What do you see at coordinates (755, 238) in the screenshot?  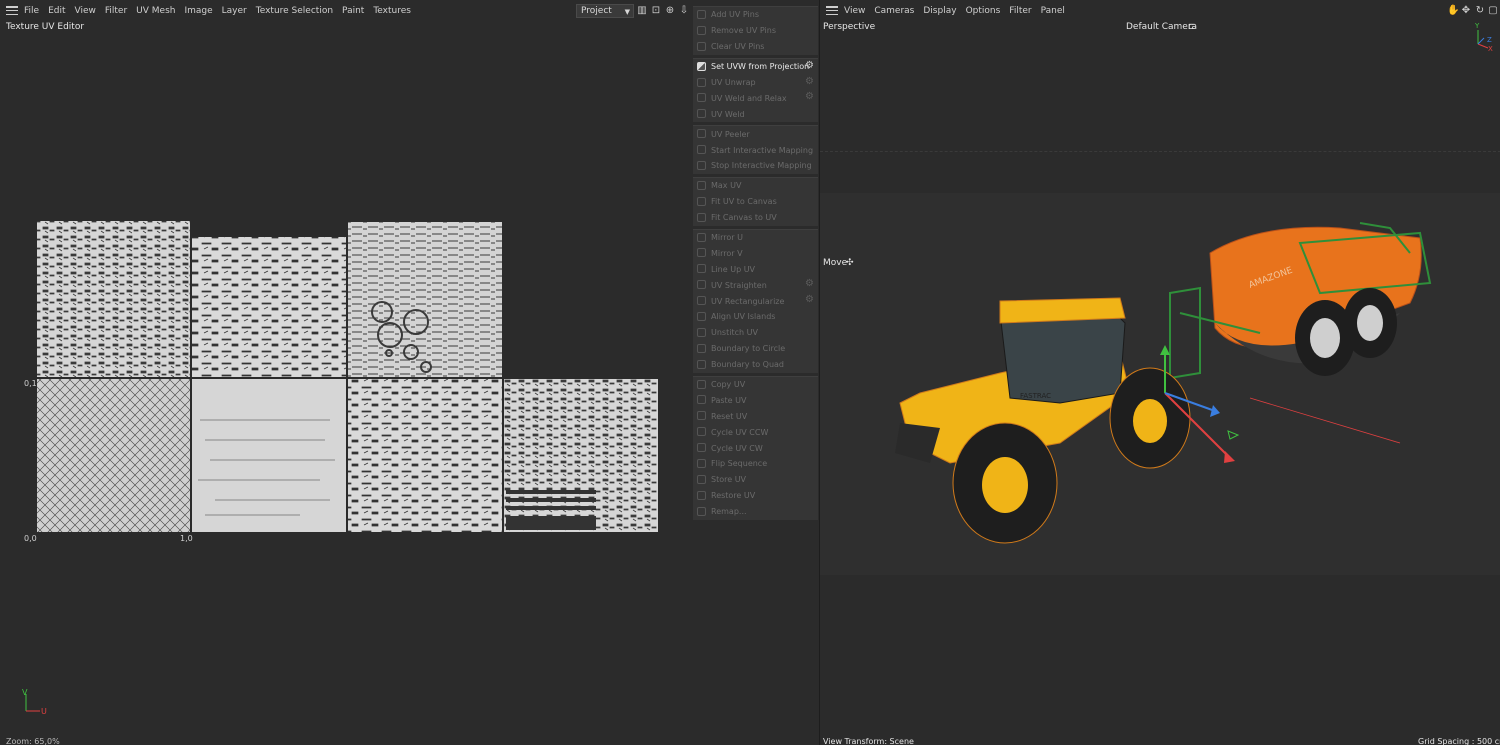 I see `command-mirror-u: Mirror U` at bounding box center [755, 238].